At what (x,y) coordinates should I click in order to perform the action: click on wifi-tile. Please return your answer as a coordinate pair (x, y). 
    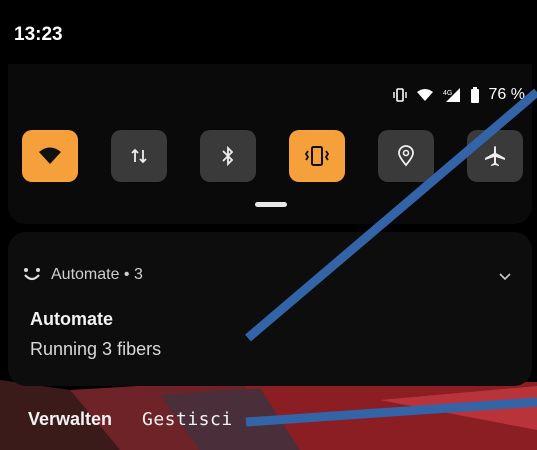
    Looking at the image, I should click on (50, 156).